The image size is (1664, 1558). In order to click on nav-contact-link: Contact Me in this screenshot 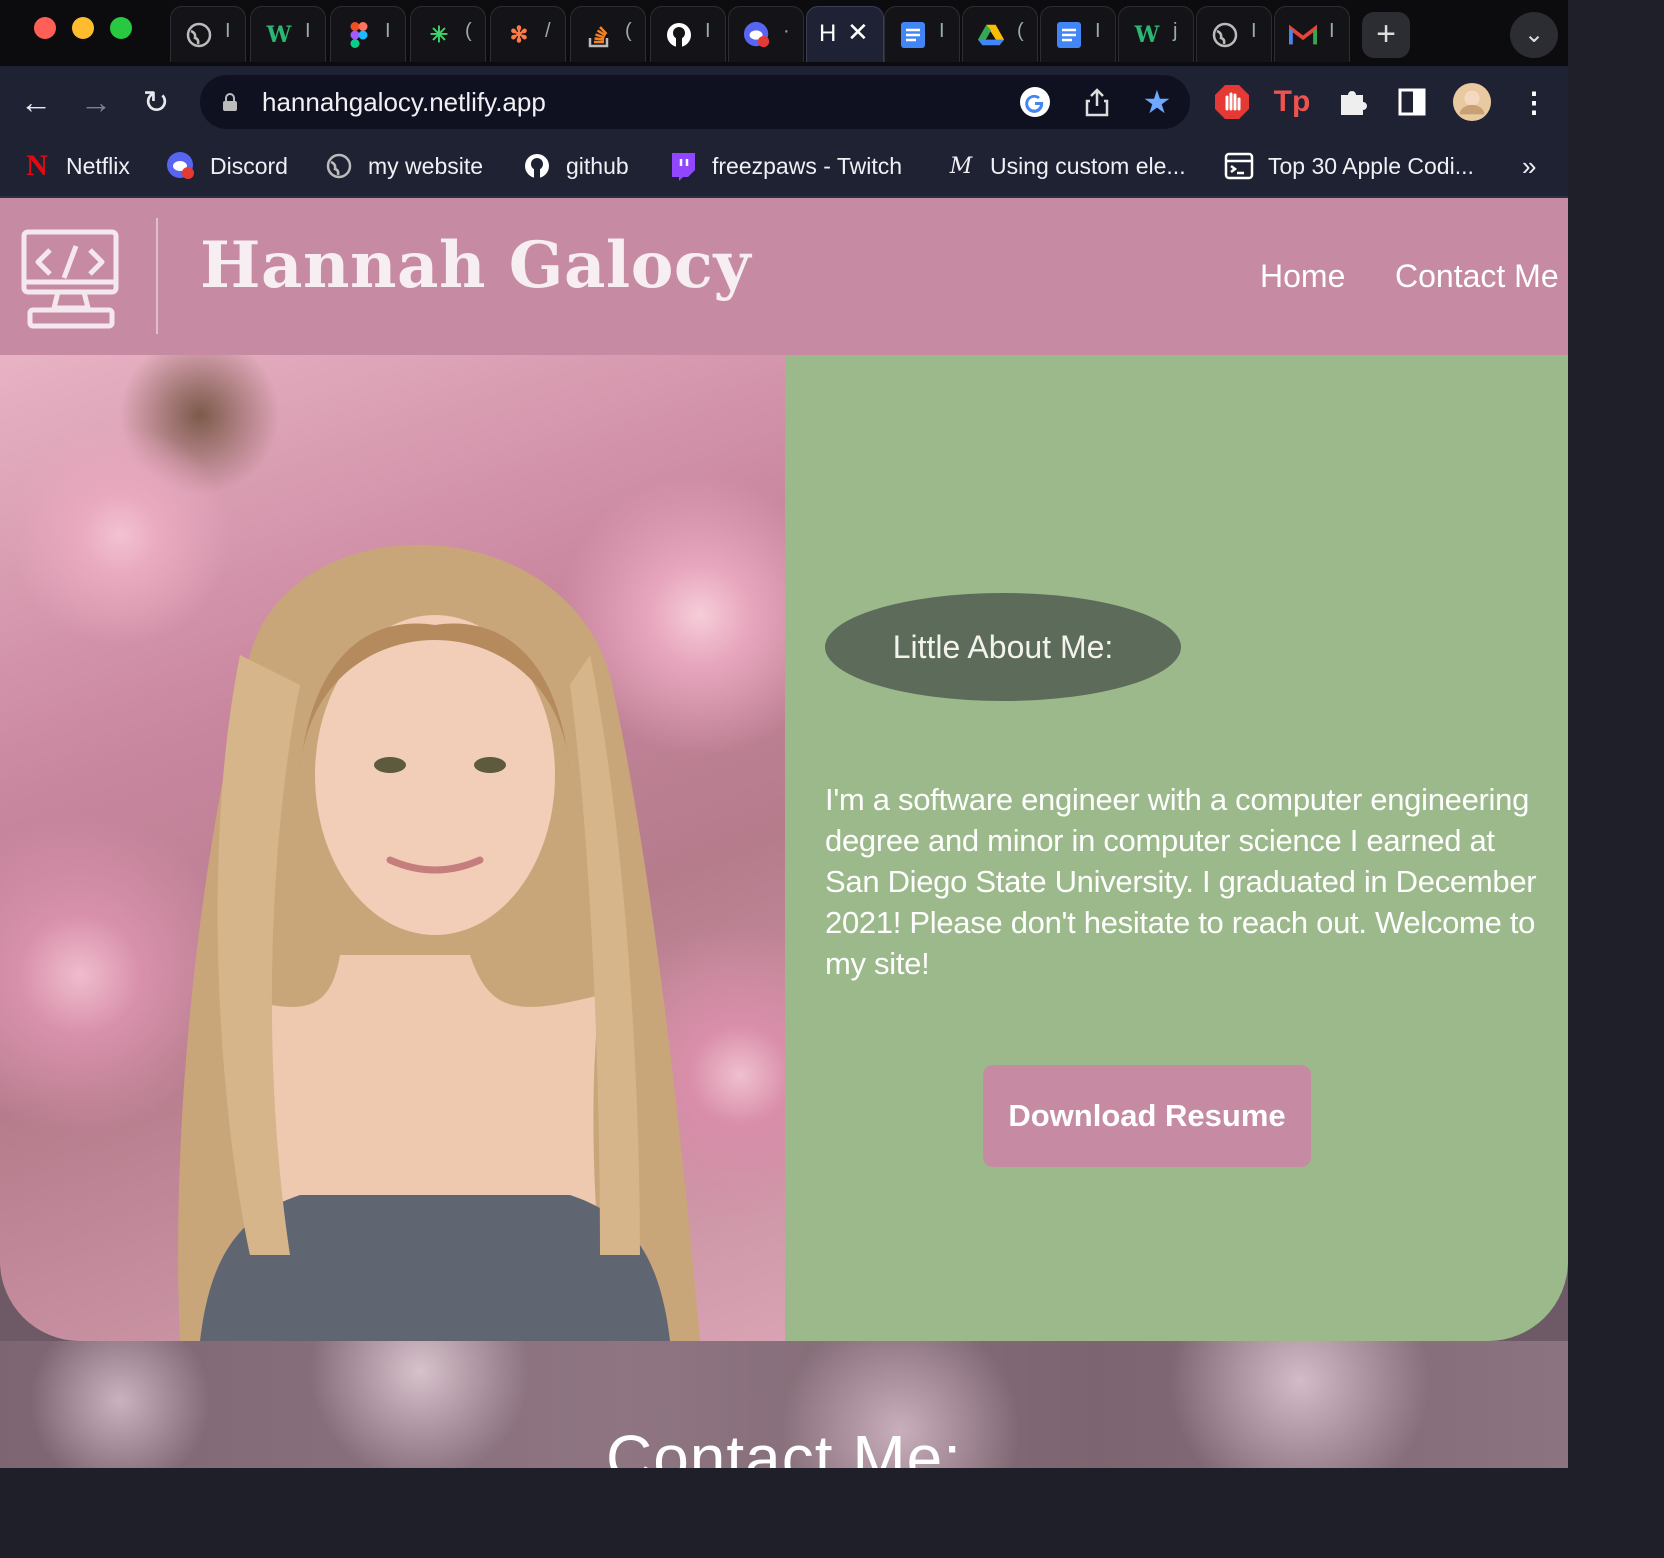, I will do `click(1477, 276)`.